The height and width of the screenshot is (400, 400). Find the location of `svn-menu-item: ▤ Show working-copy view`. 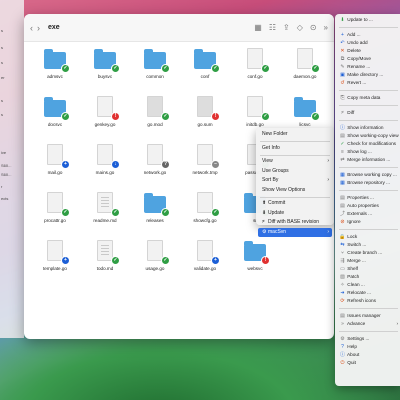

svn-menu-item: ▤ Show working-copy view is located at coordinates (368, 136).